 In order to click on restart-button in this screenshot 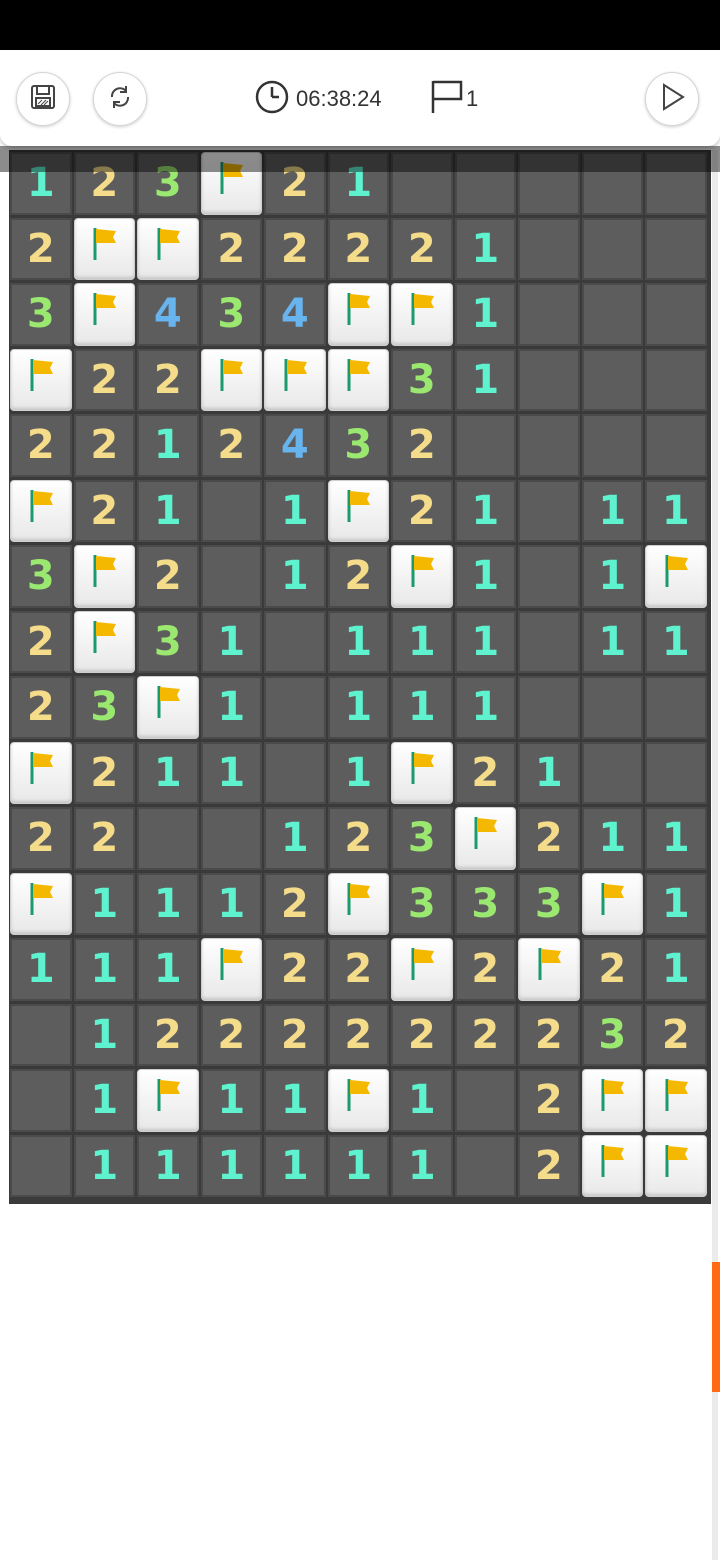, I will do `click(120, 99)`.